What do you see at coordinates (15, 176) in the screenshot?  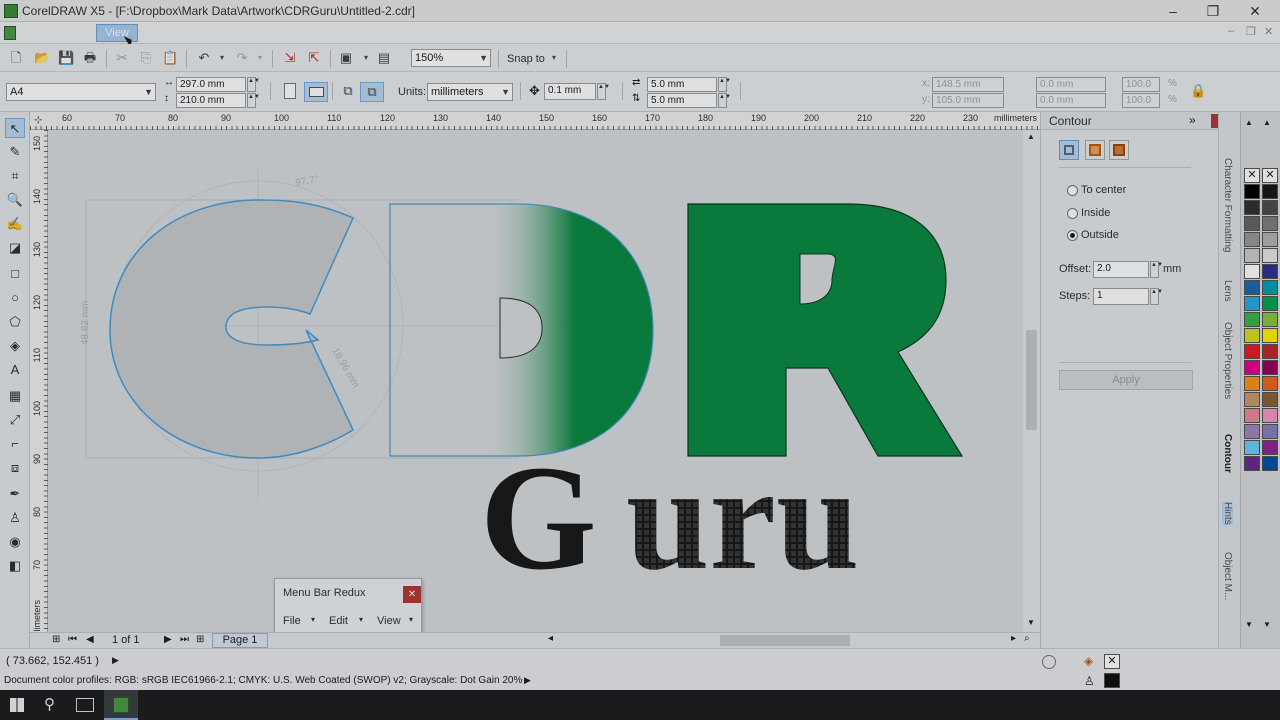 I see `crop-tool-icon: ⌗` at bounding box center [15, 176].